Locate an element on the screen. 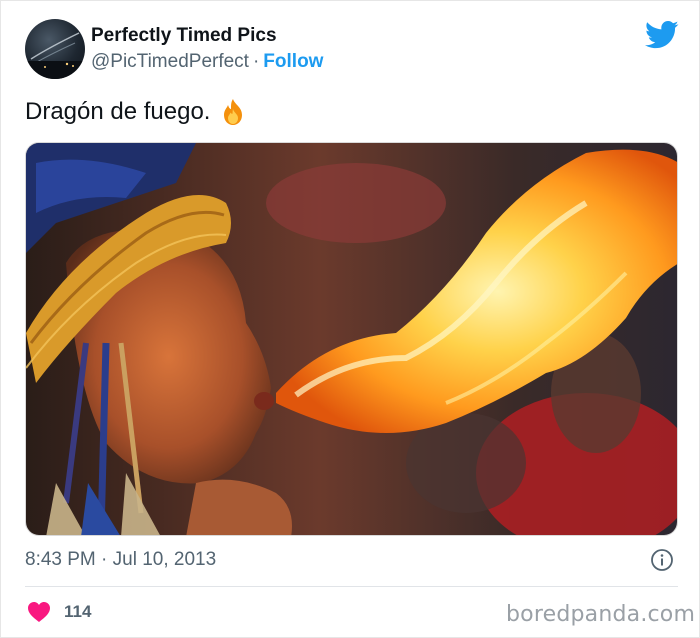 This screenshot has height=638, width=700. tweet-timestamp: 8:43 PM · Jul 10, 2013 is located at coordinates (120, 560).